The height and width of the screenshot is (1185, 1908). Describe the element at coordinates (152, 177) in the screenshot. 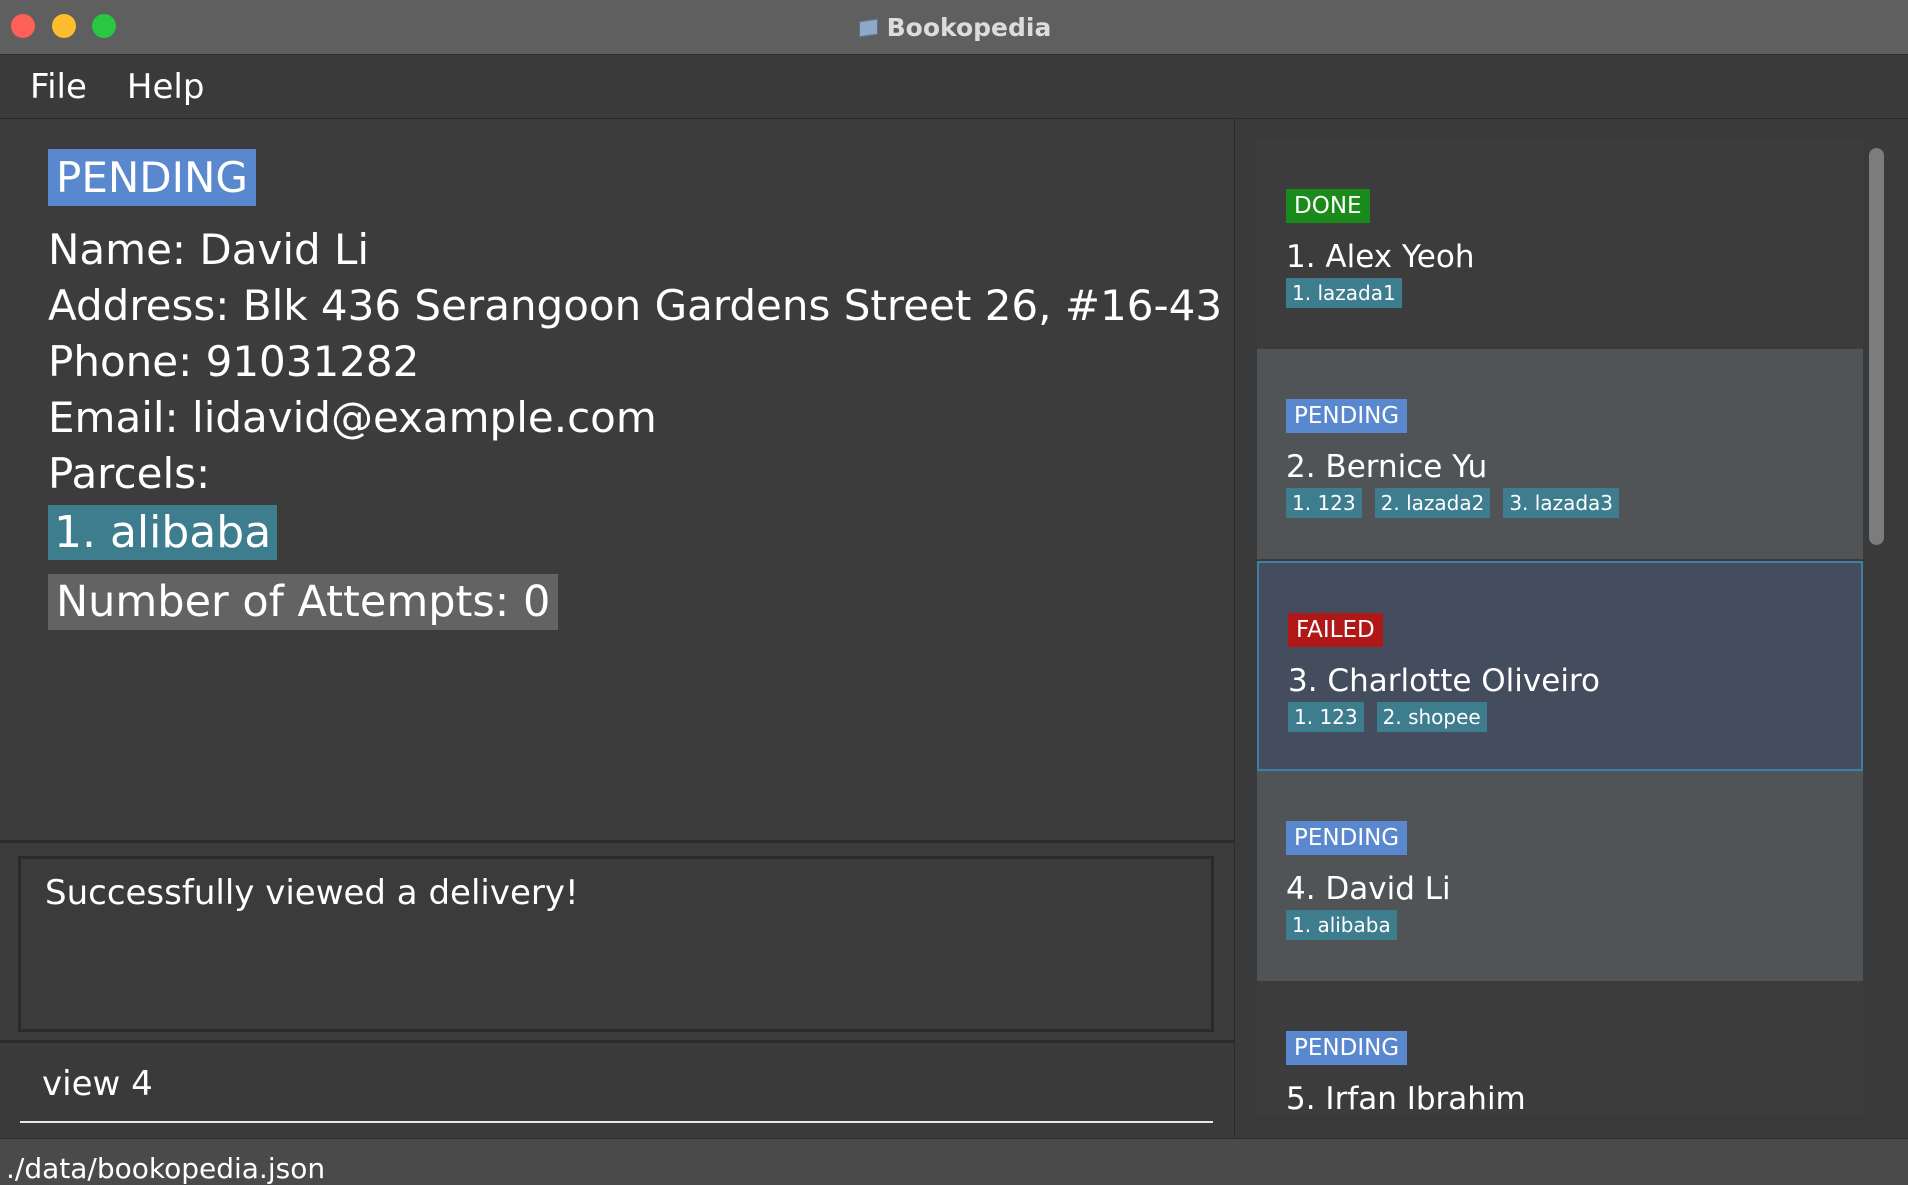

I see `detail-status-badge: PENDING` at that location.